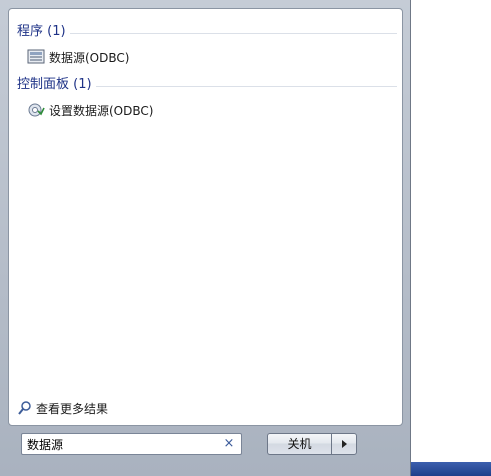  I want to click on see-more-results-label: 查看更多结果, so click(72, 408).